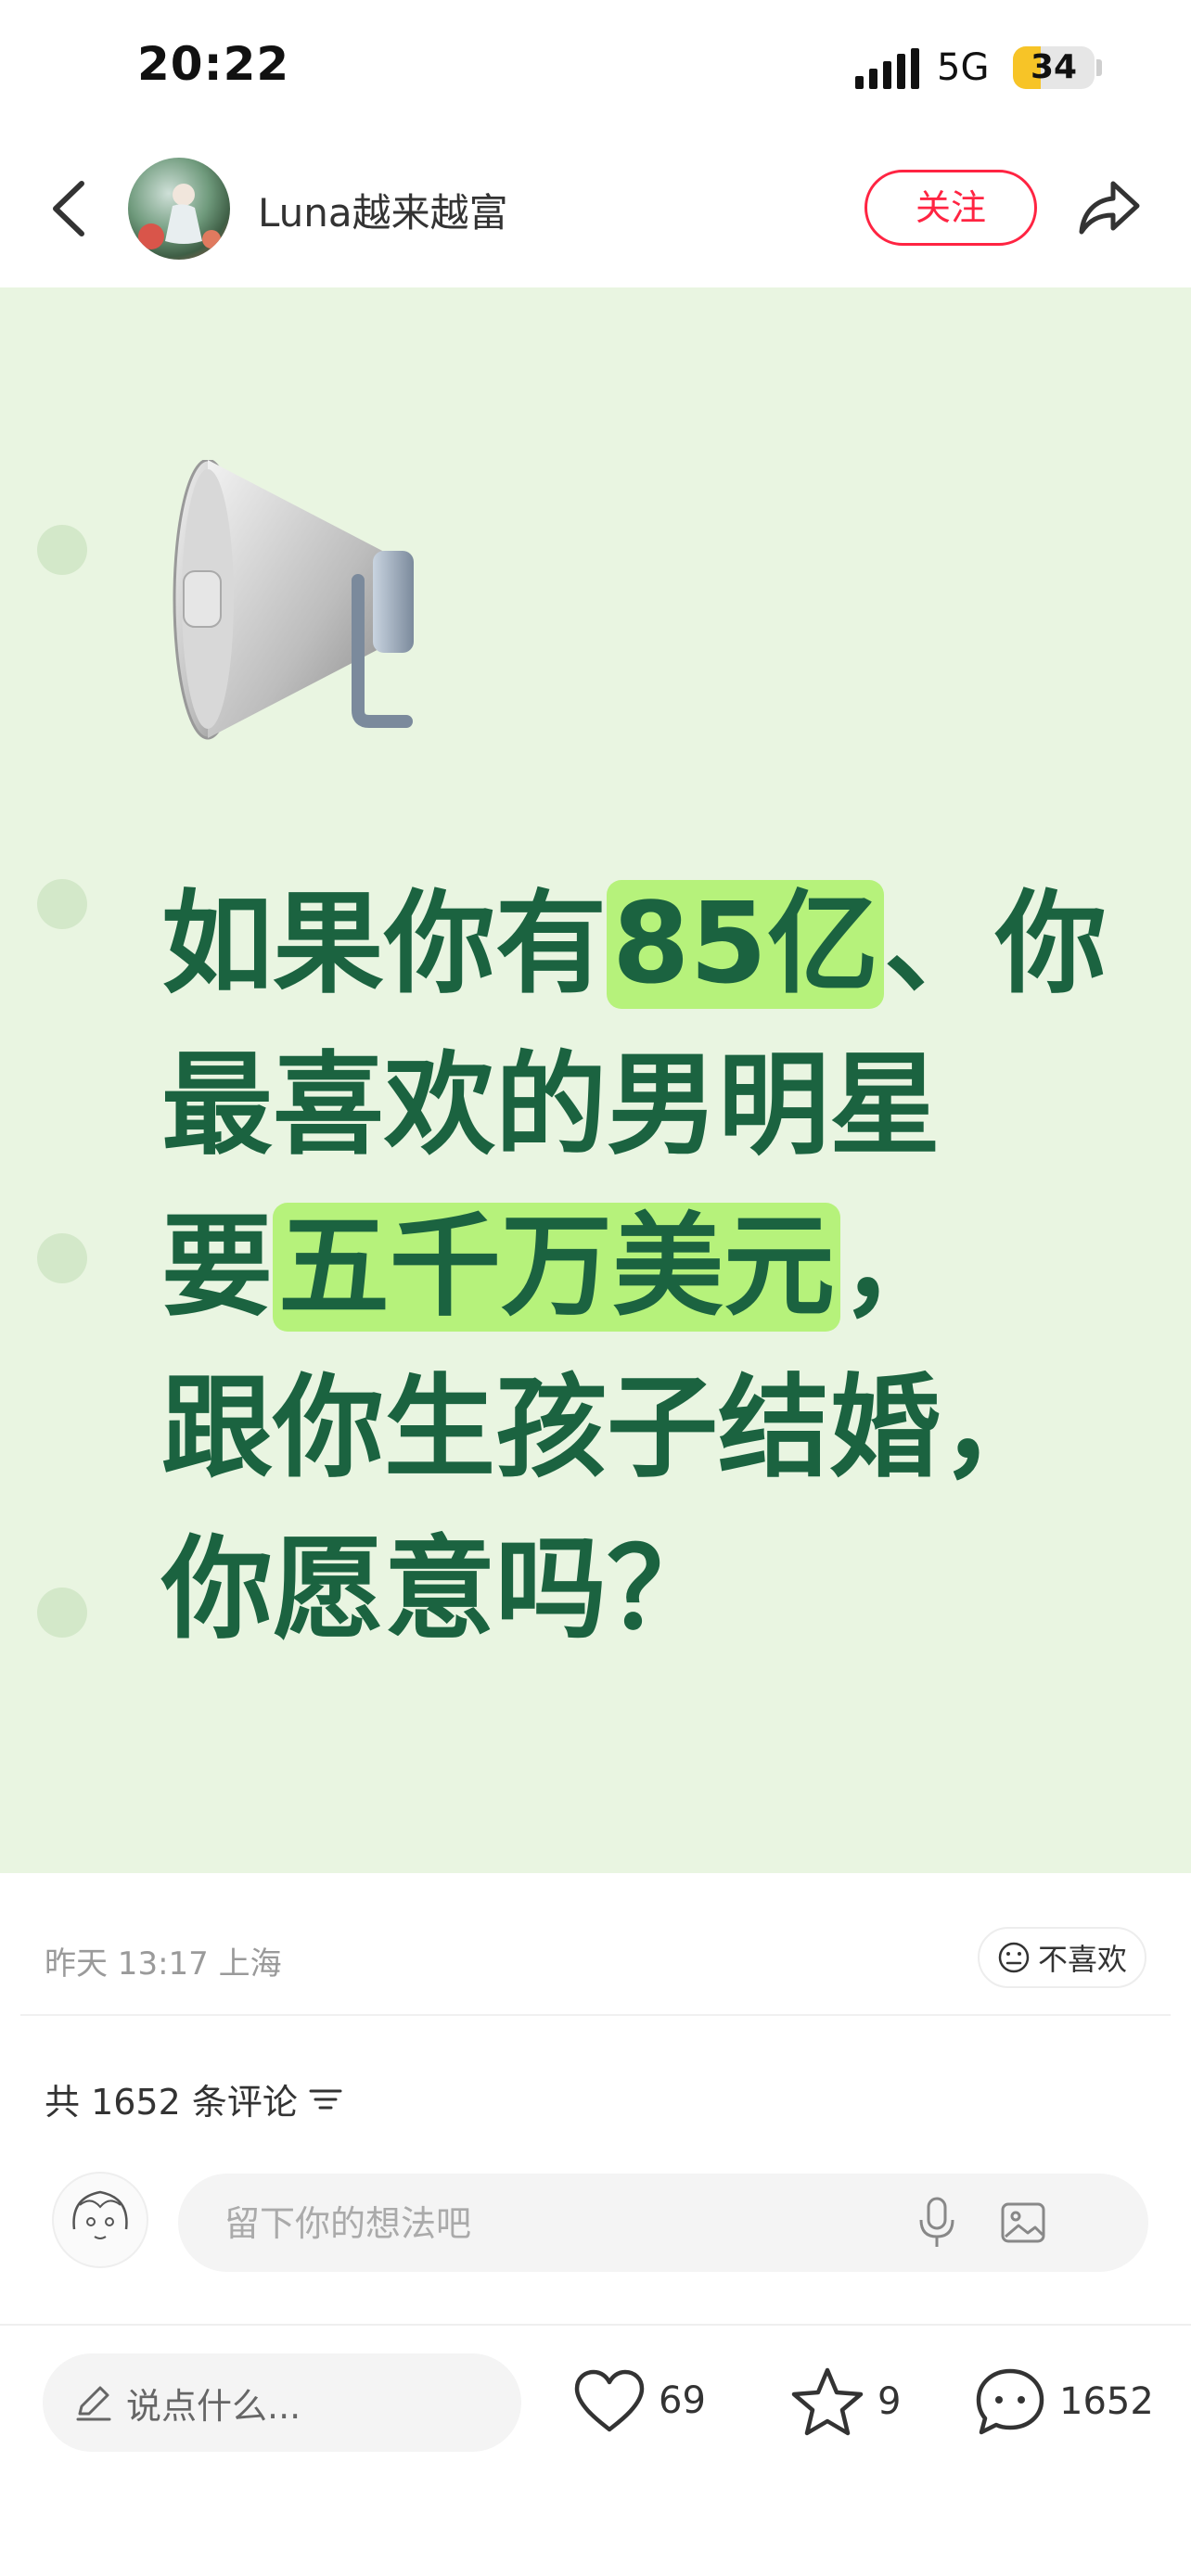 This screenshot has width=1191, height=2576. Describe the element at coordinates (682, 2400) in the screenshot. I see `like-count: 69` at that location.